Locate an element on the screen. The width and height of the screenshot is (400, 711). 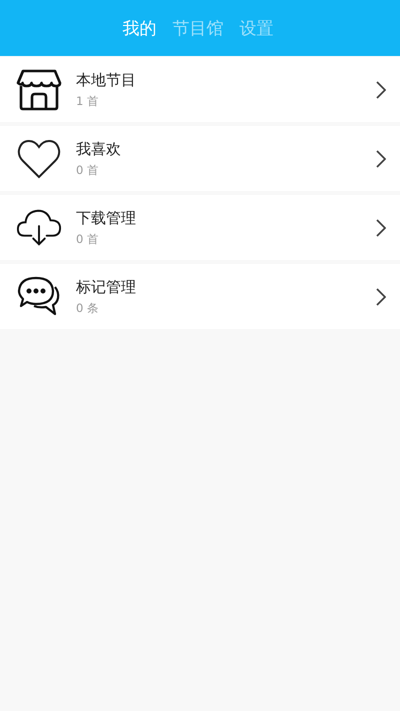
heart-icon is located at coordinates (39, 158).